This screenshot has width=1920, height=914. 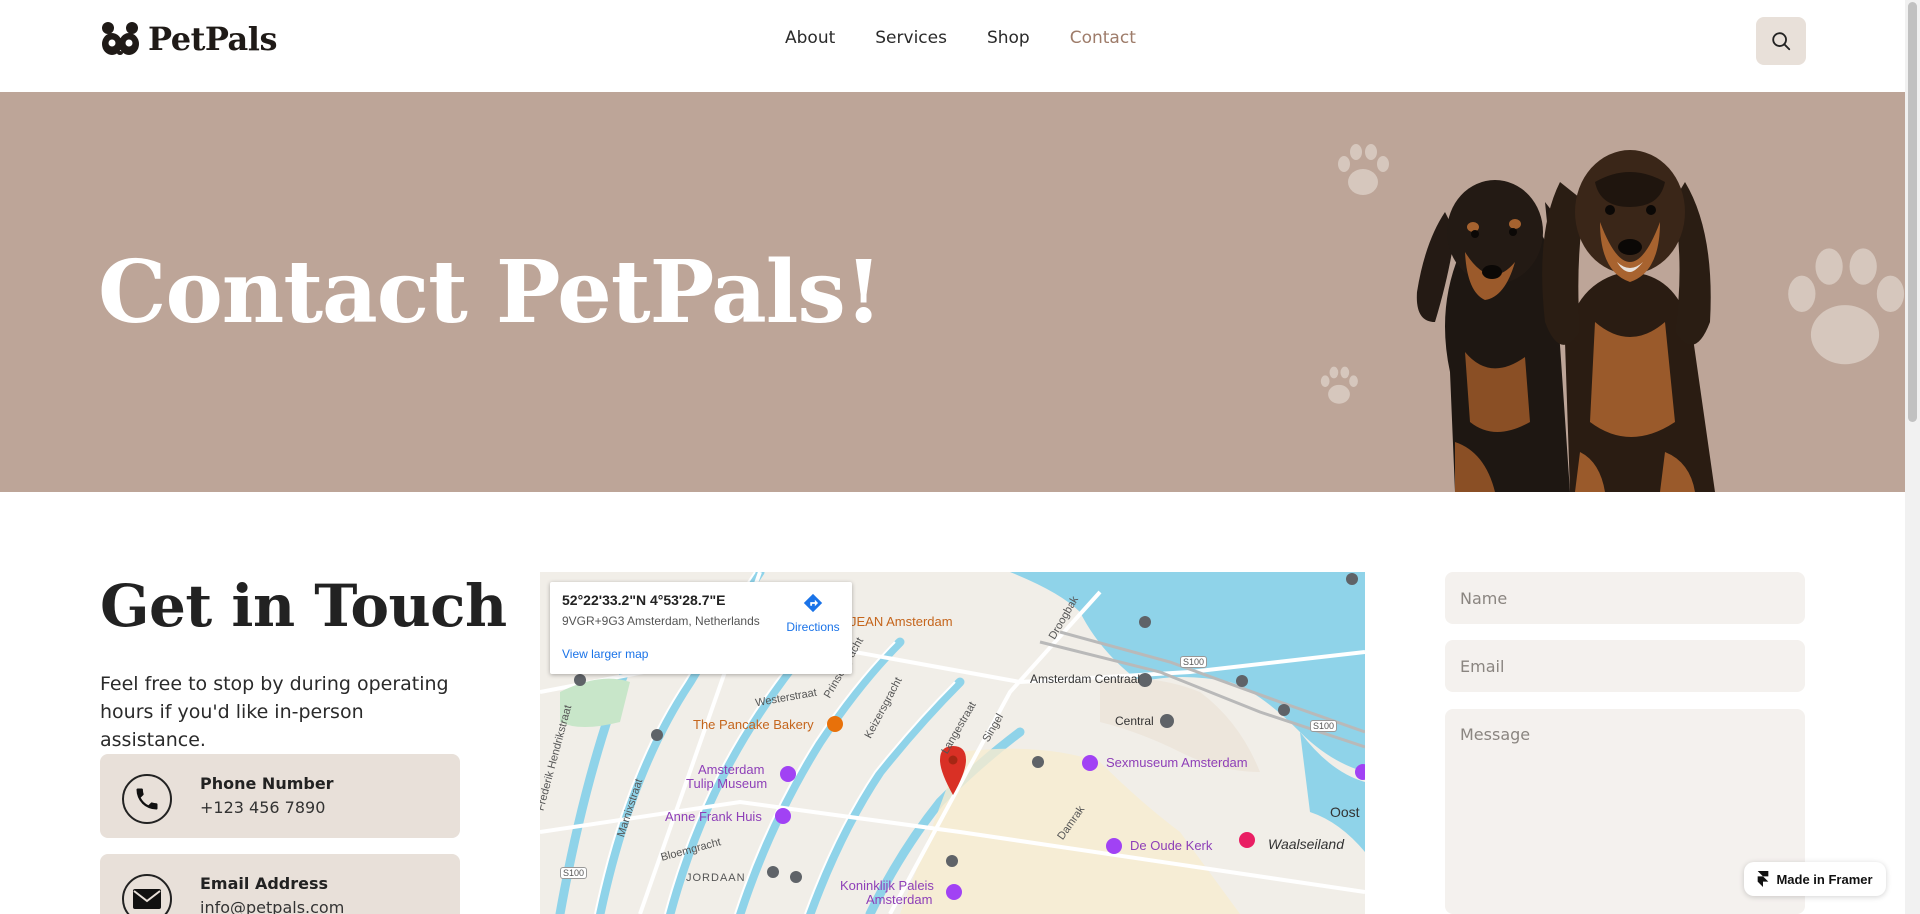 I want to click on map-label-koninklijk-2: Amsterdam, so click(x=899, y=899).